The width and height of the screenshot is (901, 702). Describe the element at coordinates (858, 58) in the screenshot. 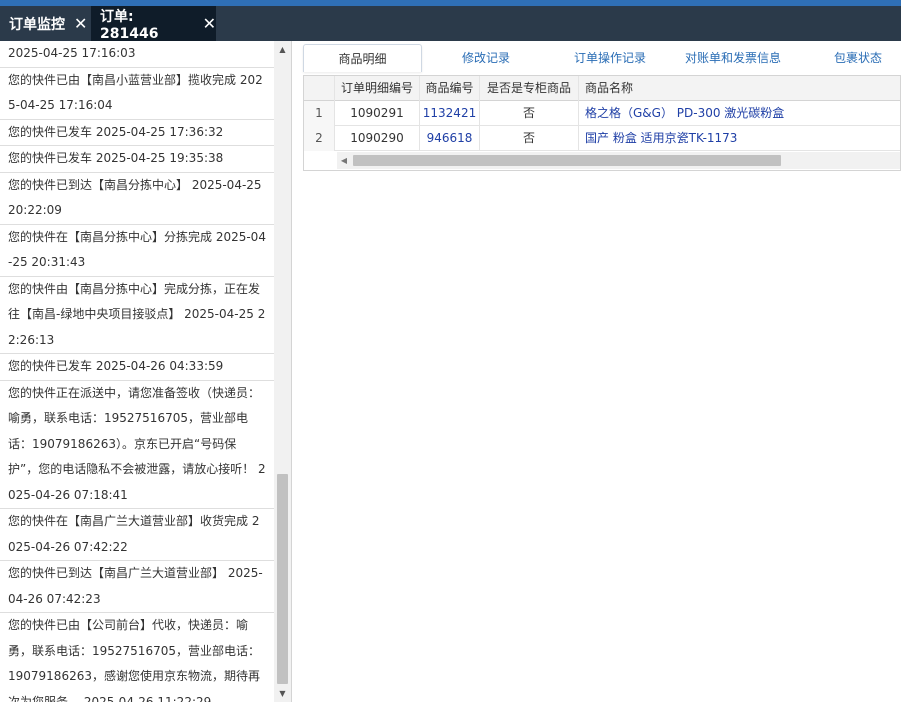

I see `tab-package-status: 包裹状态` at that location.